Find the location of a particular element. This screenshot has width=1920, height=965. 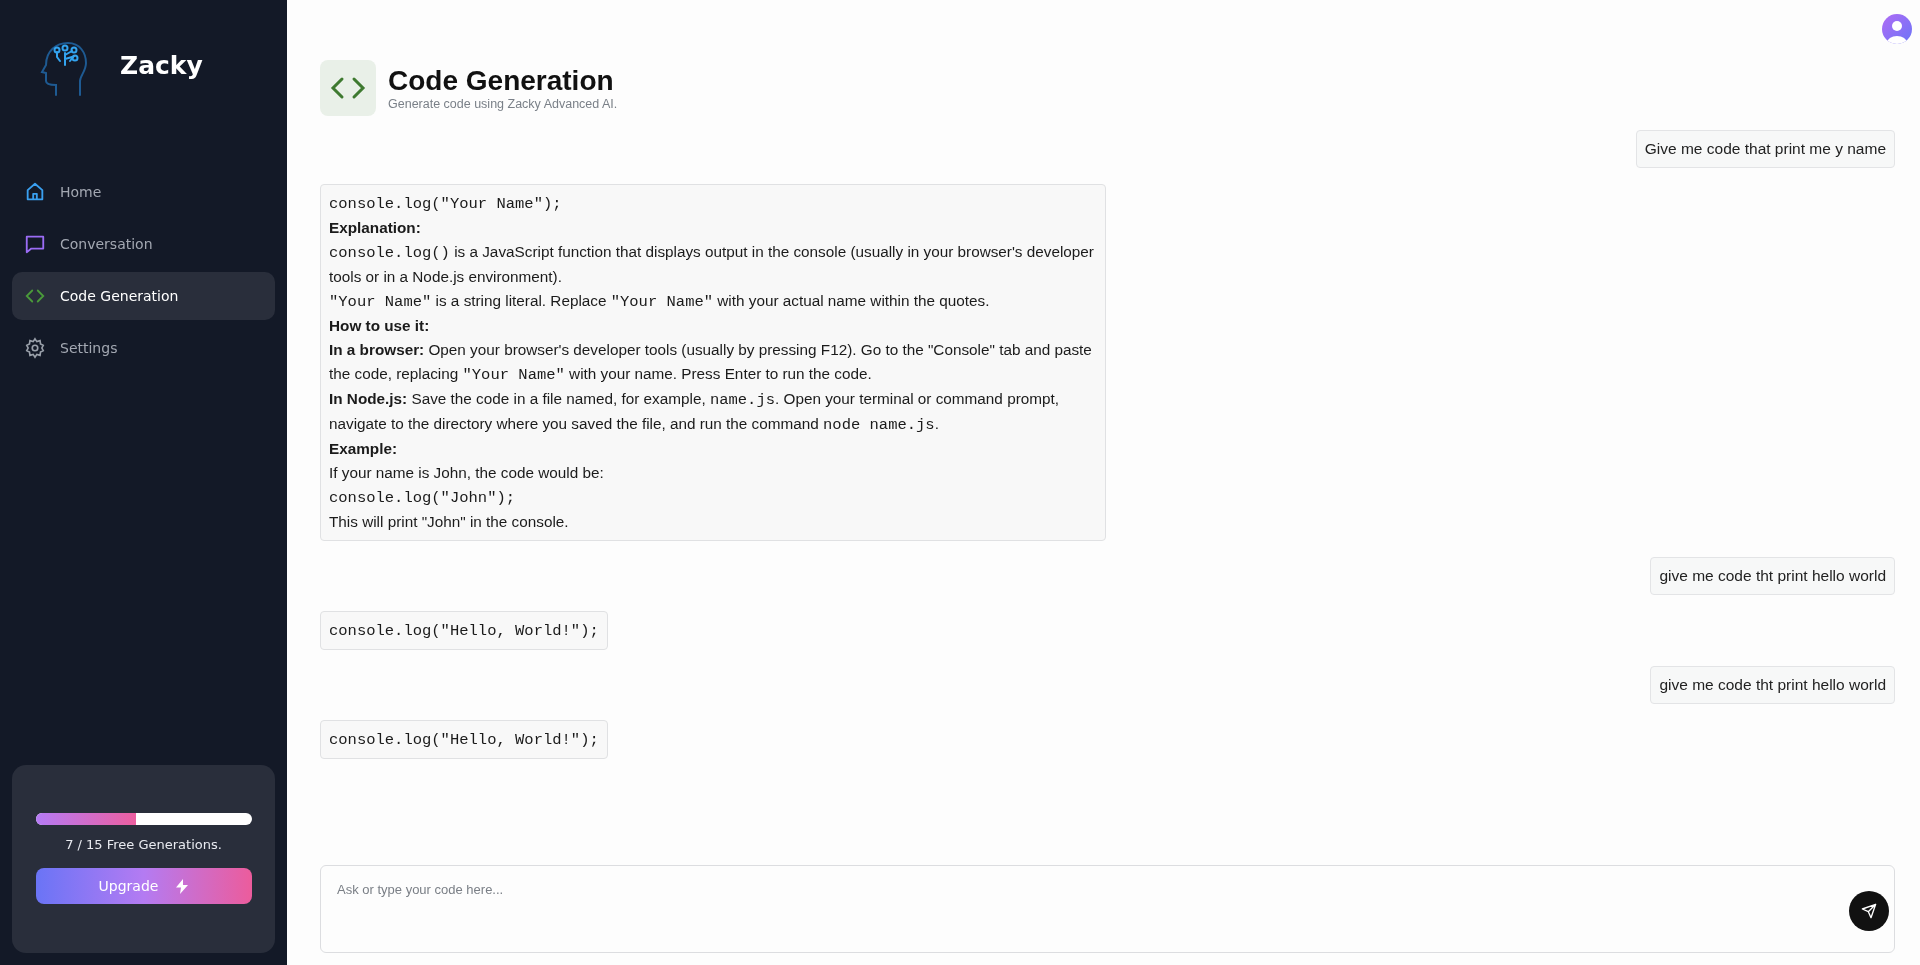

sidebar-item: Code Generation is located at coordinates (143, 296).